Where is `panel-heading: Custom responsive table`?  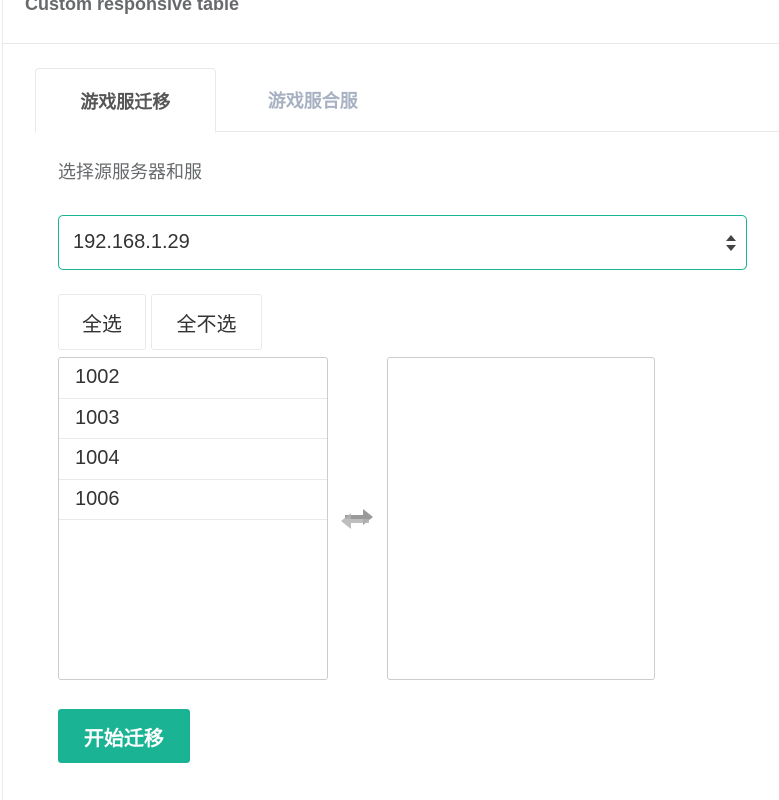 panel-heading: Custom responsive table is located at coordinates (391, 22).